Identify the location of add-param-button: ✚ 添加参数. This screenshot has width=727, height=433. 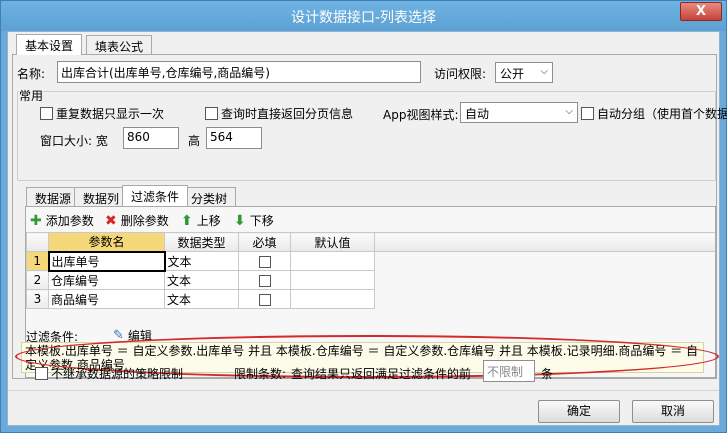
(62, 220).